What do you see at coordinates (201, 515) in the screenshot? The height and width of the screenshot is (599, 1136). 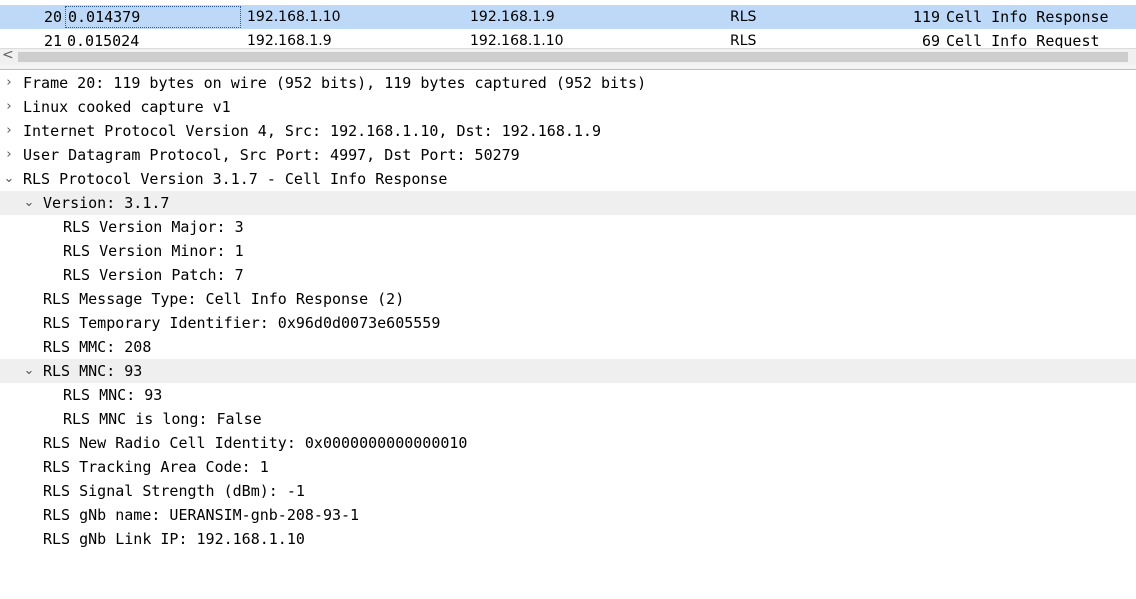 I see `tree-item-label: RLS gNb name: UERANSIM-gnb-208-93-1` at bounding box center [201, 515].